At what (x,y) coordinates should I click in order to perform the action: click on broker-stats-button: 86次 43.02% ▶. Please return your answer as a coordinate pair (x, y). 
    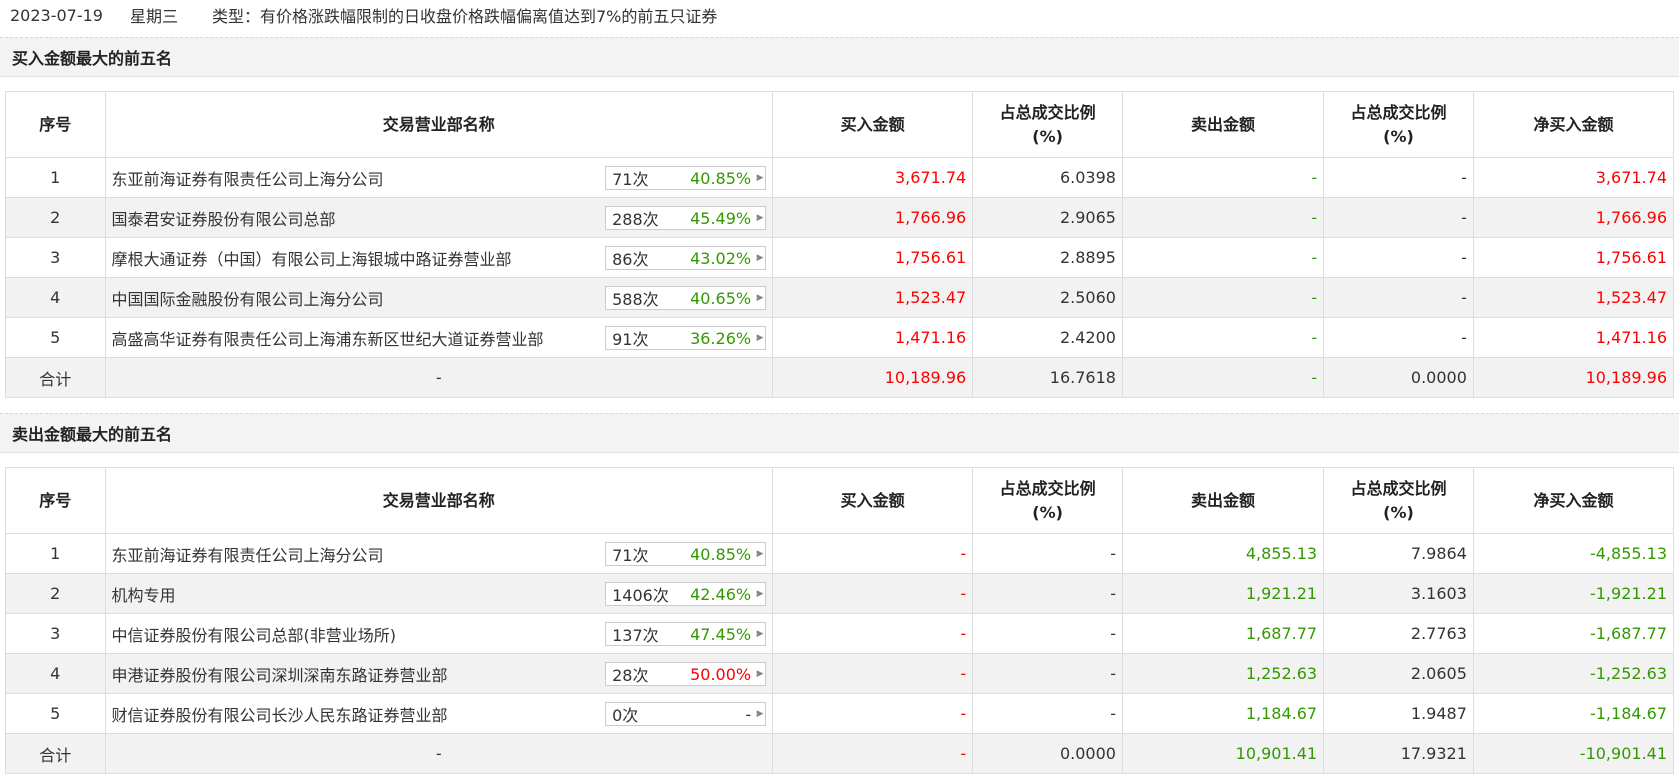
    Looking at the image, I should click on (686, 258).